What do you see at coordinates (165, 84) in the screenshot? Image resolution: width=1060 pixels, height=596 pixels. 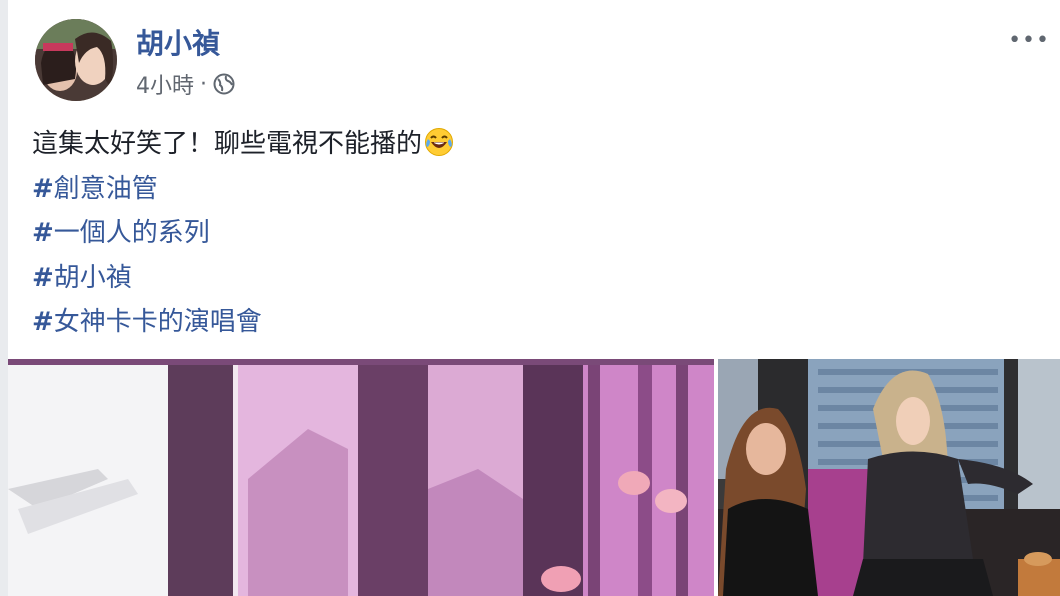 I see `post-timestamp: 4小時` at bounding box center [165, 84].